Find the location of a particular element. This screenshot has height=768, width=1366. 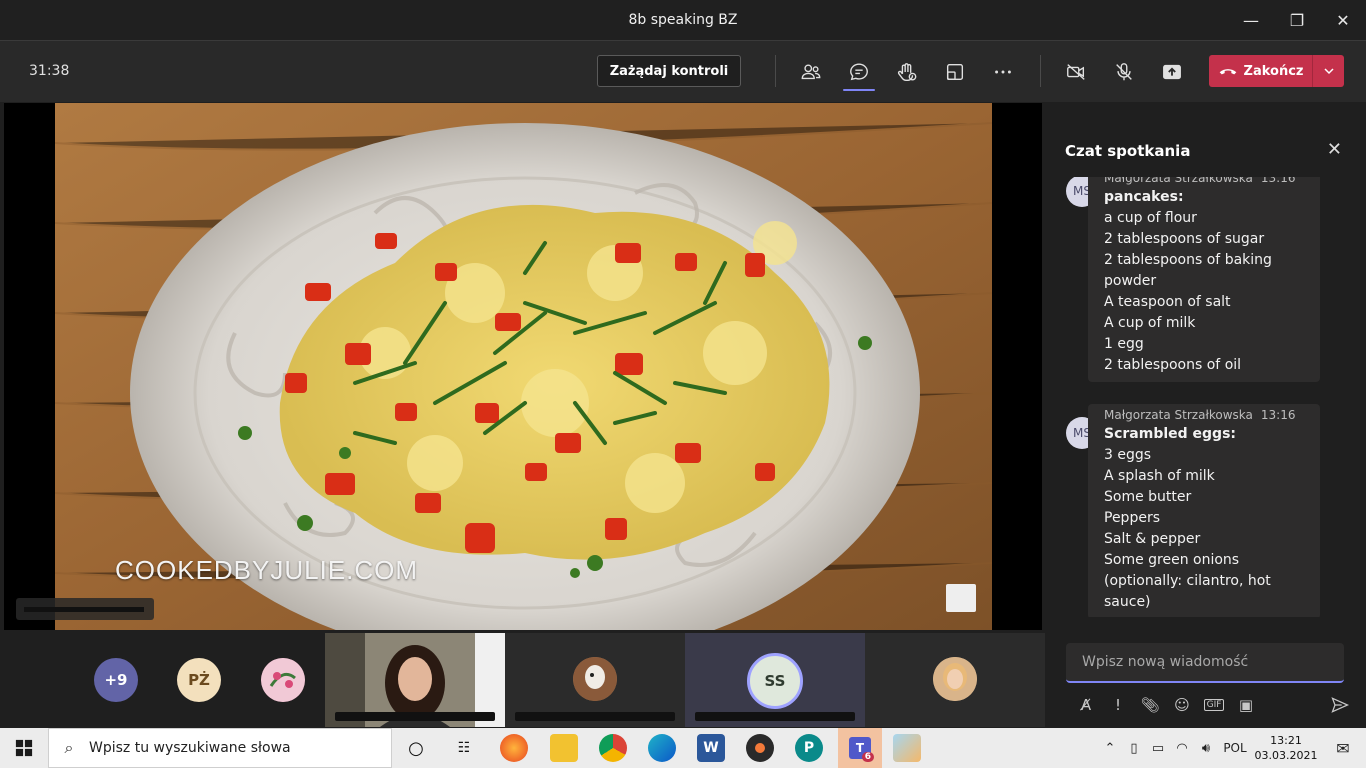

message-line: Salt & pepper is located at coordinates (1152, 539).